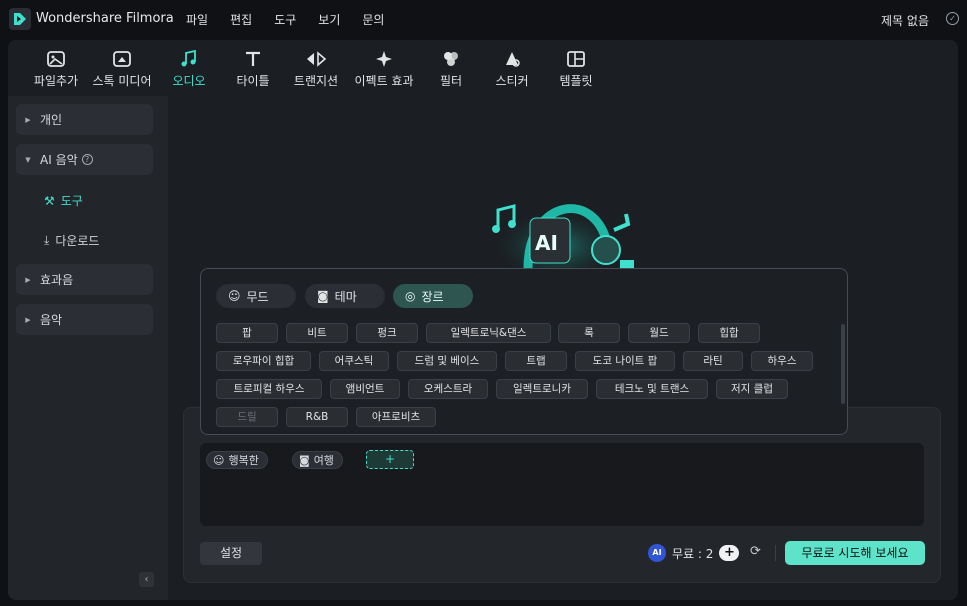  Describe the element at coordinates (263, 361) in the screenshot. I see `genre-tag: 로우파이 힙합` at that location.